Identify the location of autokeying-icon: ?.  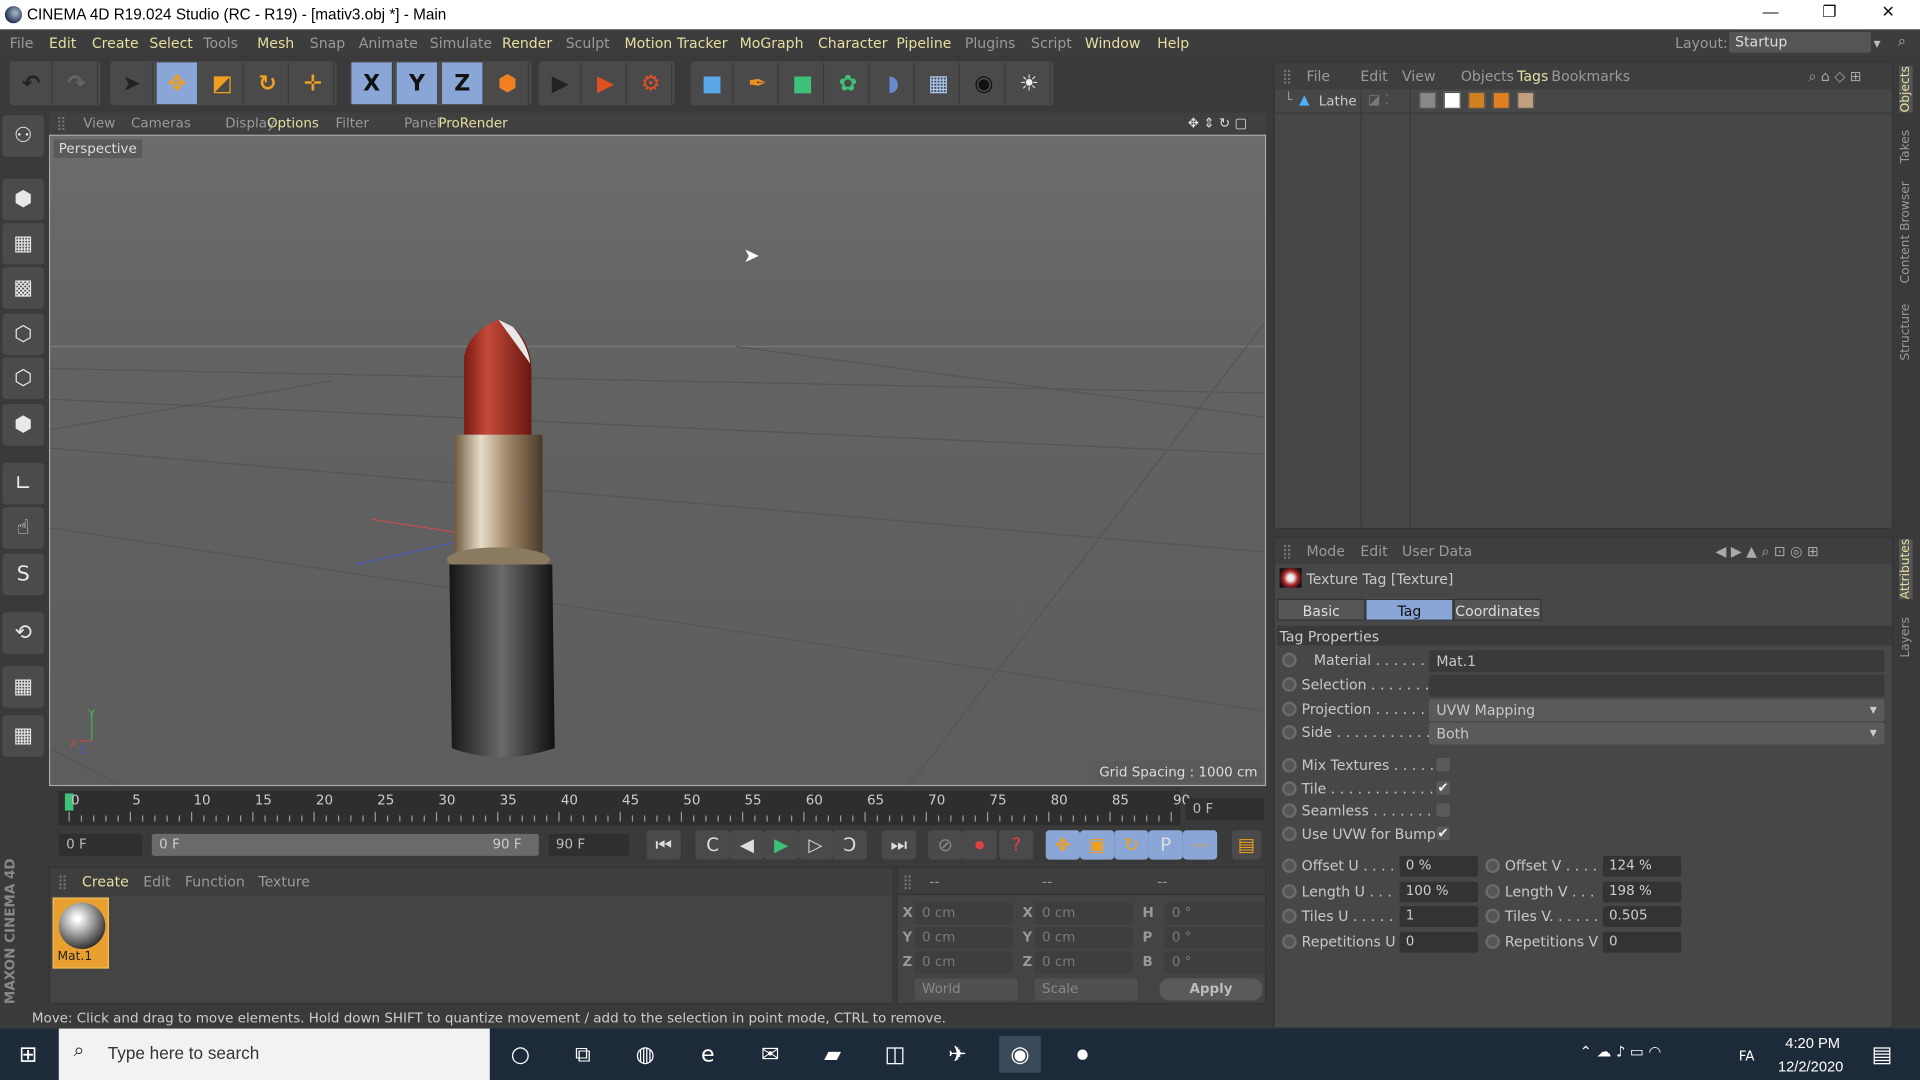
(1016, 845).